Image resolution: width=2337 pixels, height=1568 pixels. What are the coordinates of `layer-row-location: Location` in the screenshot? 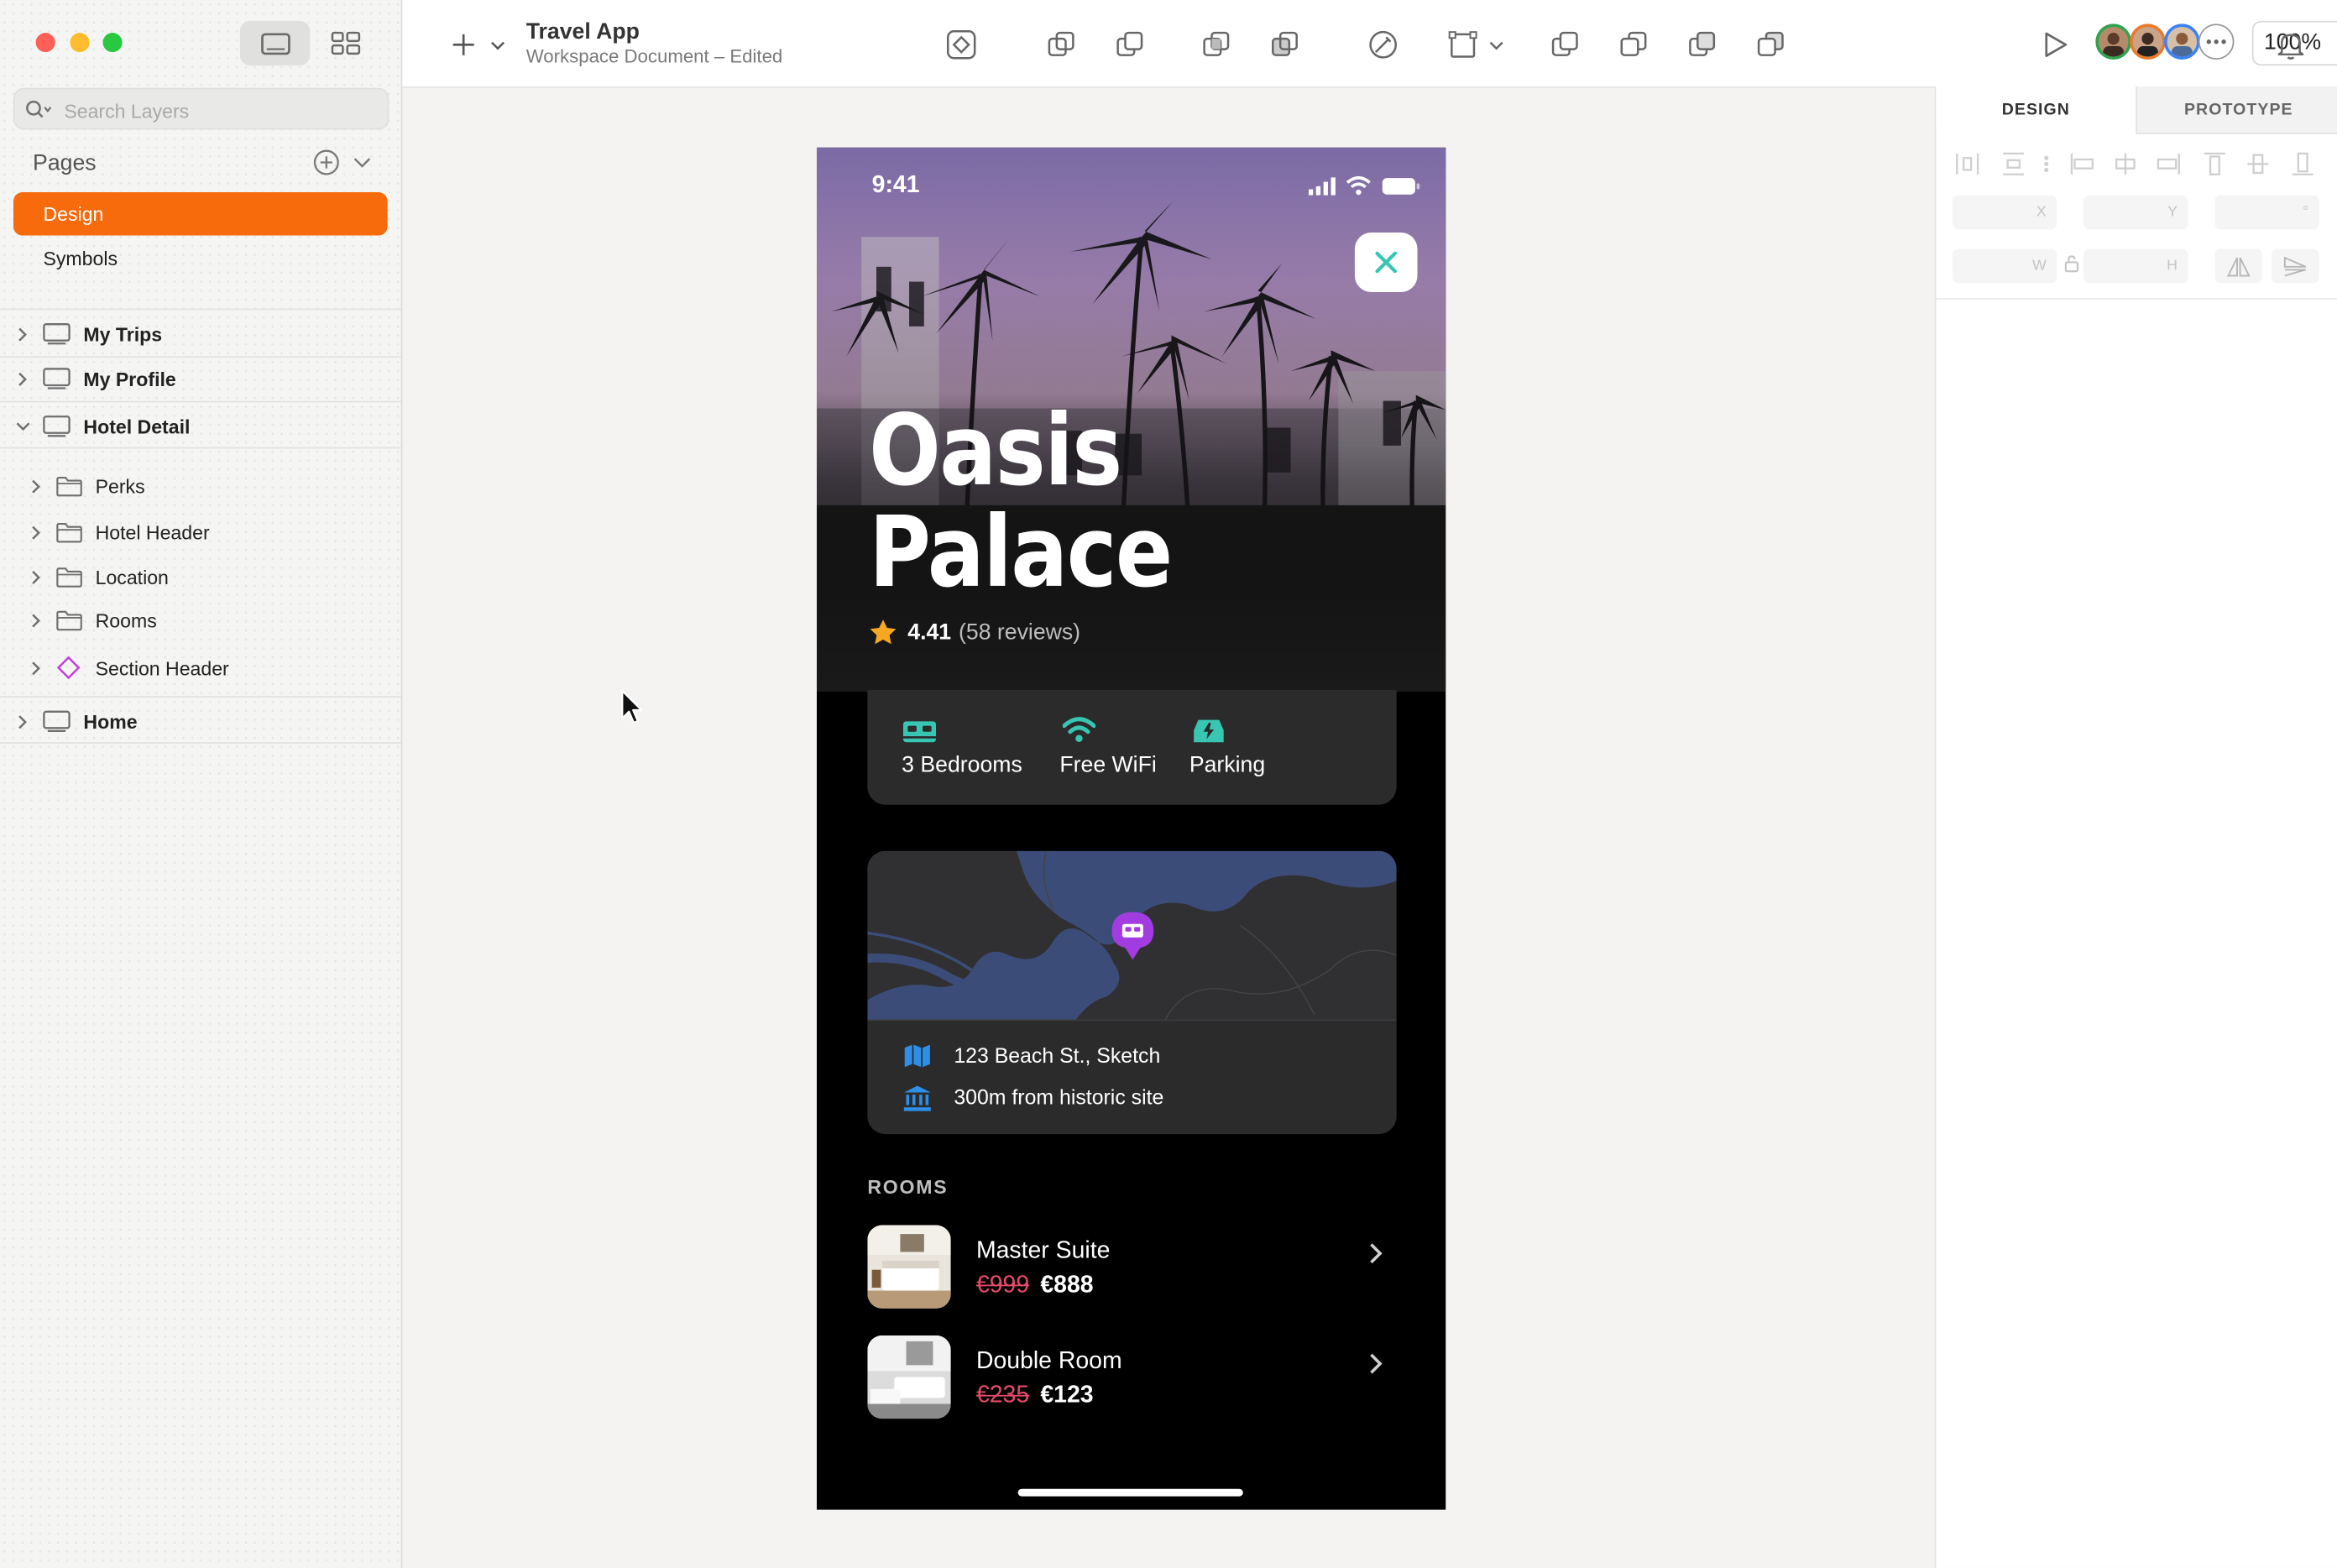 It's located at (200, 576).